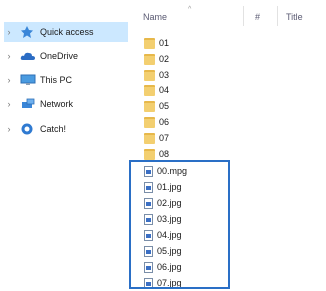 Image resolution: width=326 pixels, height=291 pixels. I want to click on folder-row: 05, so click(156, 106).